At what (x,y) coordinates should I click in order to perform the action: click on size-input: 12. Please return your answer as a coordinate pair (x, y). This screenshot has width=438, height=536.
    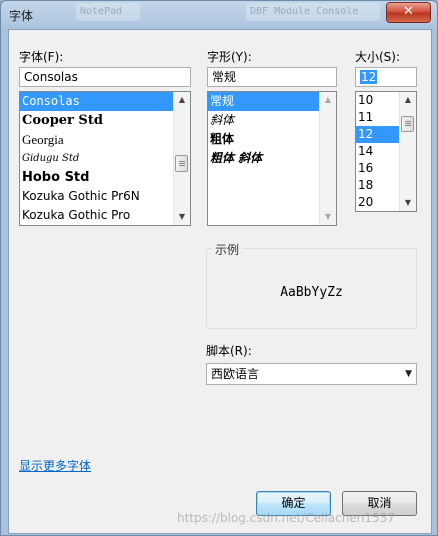
    Looking at the image, I should click on (386, 77).